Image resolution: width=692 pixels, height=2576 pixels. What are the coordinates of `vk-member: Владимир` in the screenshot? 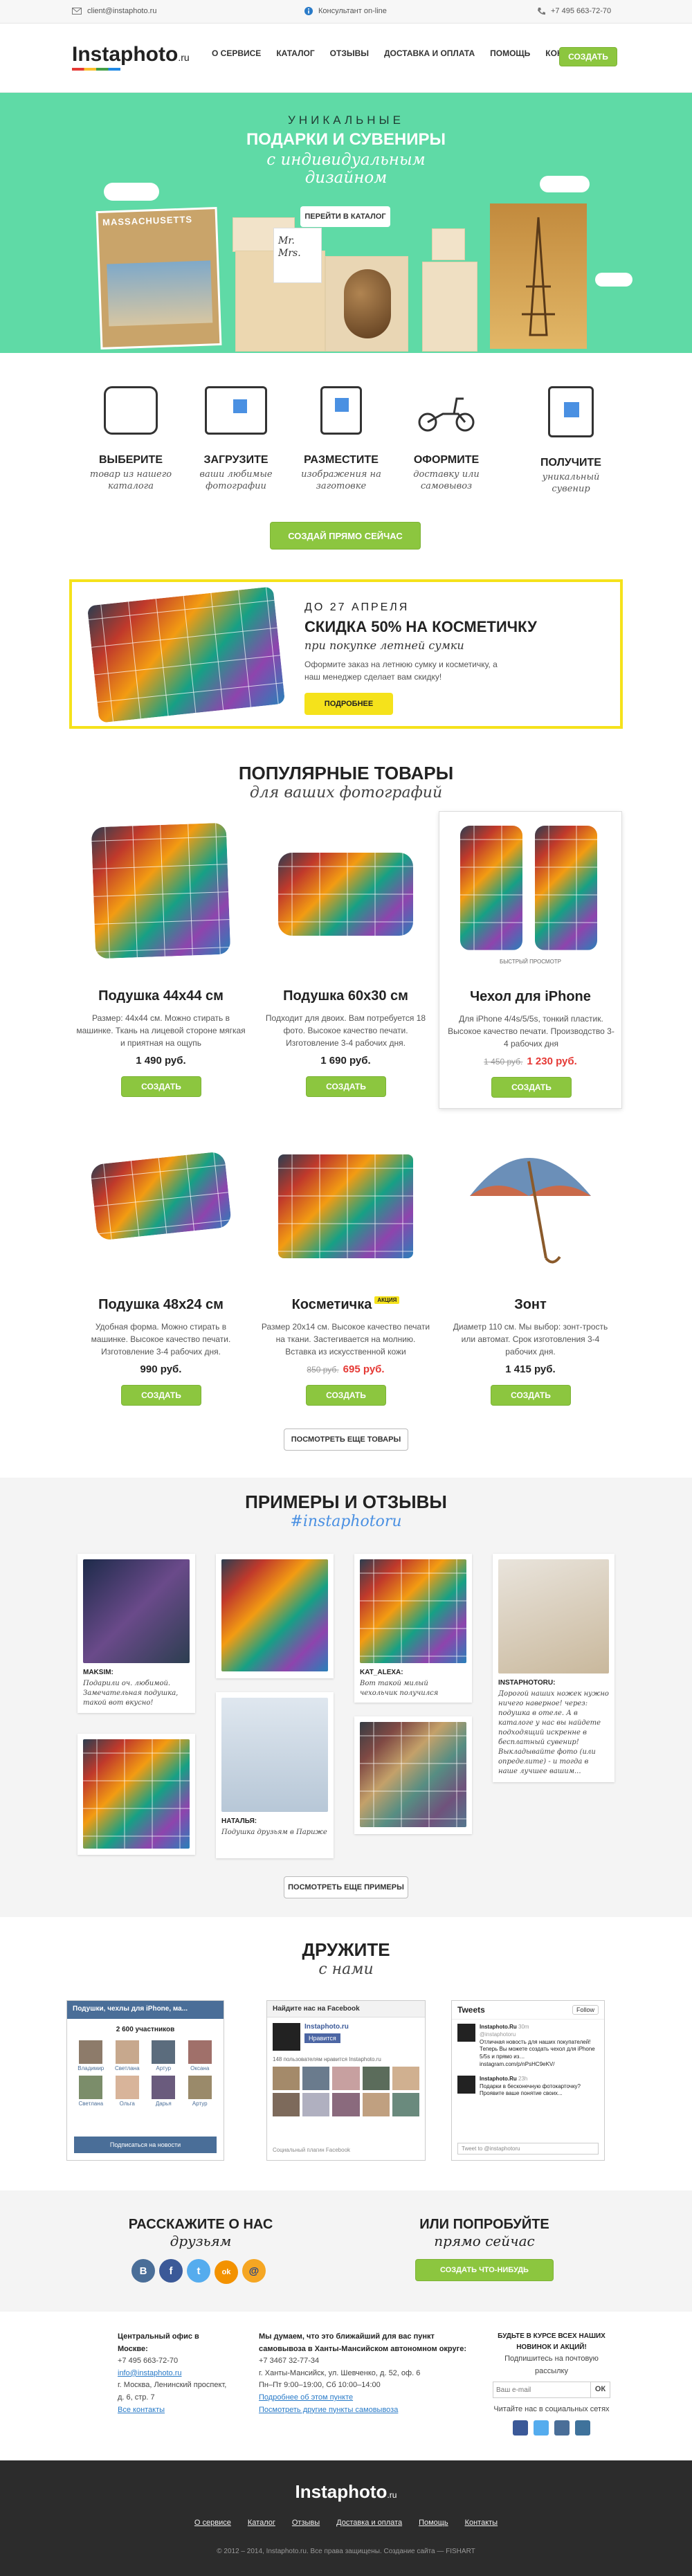 It's located at (91, 2055).